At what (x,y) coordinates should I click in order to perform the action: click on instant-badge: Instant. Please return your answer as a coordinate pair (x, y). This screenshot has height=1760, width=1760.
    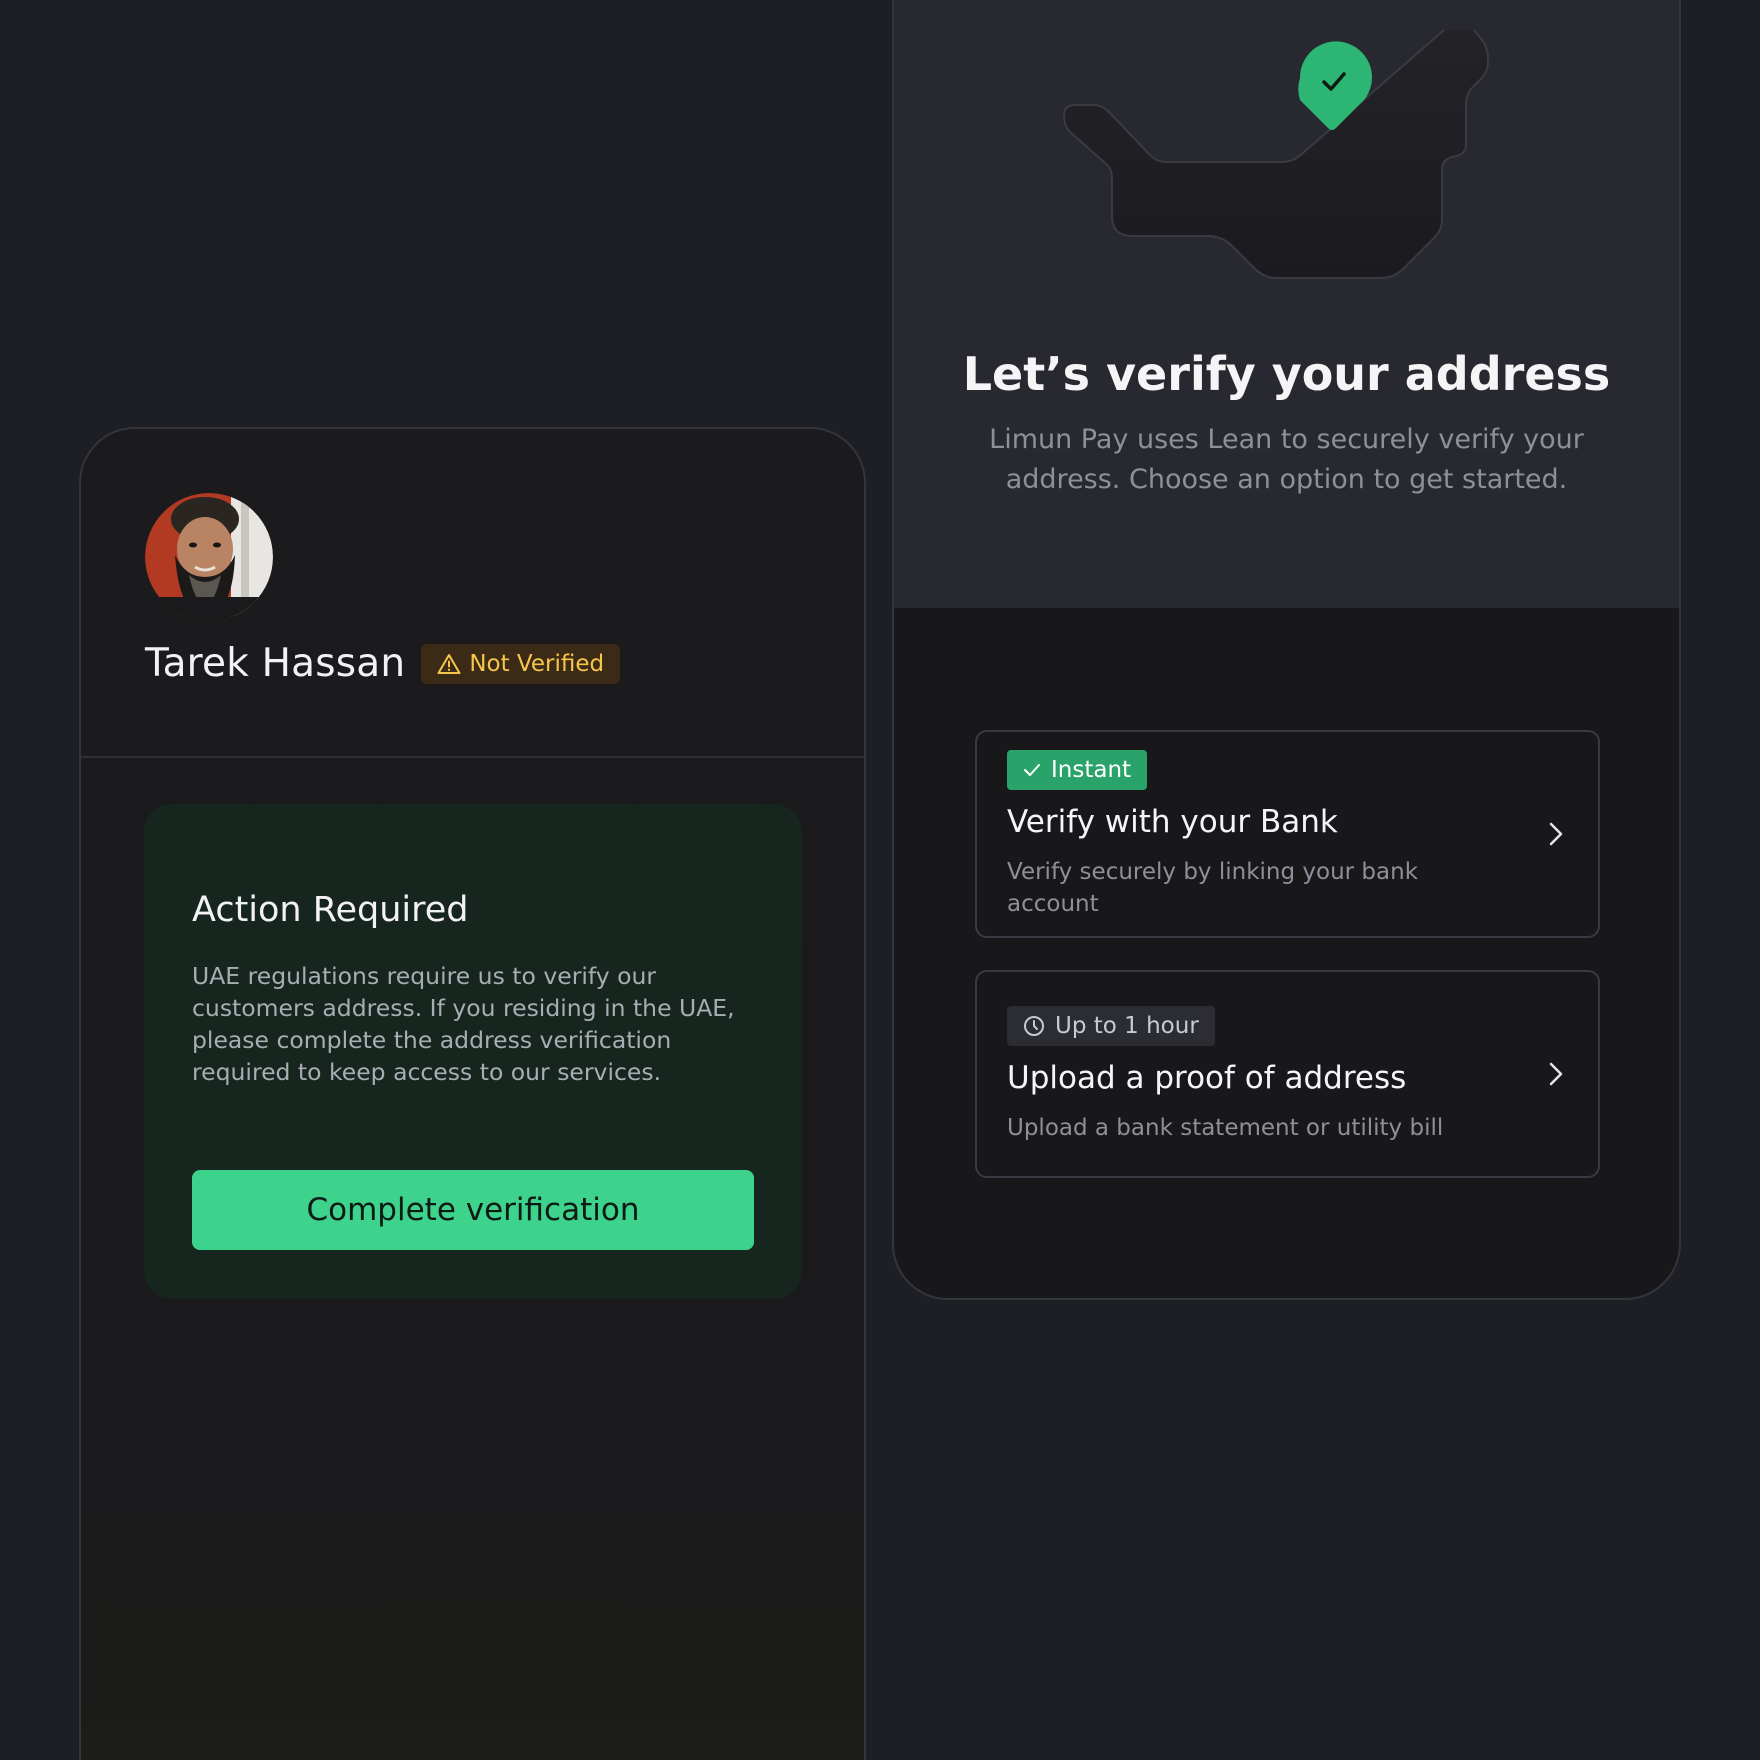
    Looking at the image, I should click on (1077, 770).